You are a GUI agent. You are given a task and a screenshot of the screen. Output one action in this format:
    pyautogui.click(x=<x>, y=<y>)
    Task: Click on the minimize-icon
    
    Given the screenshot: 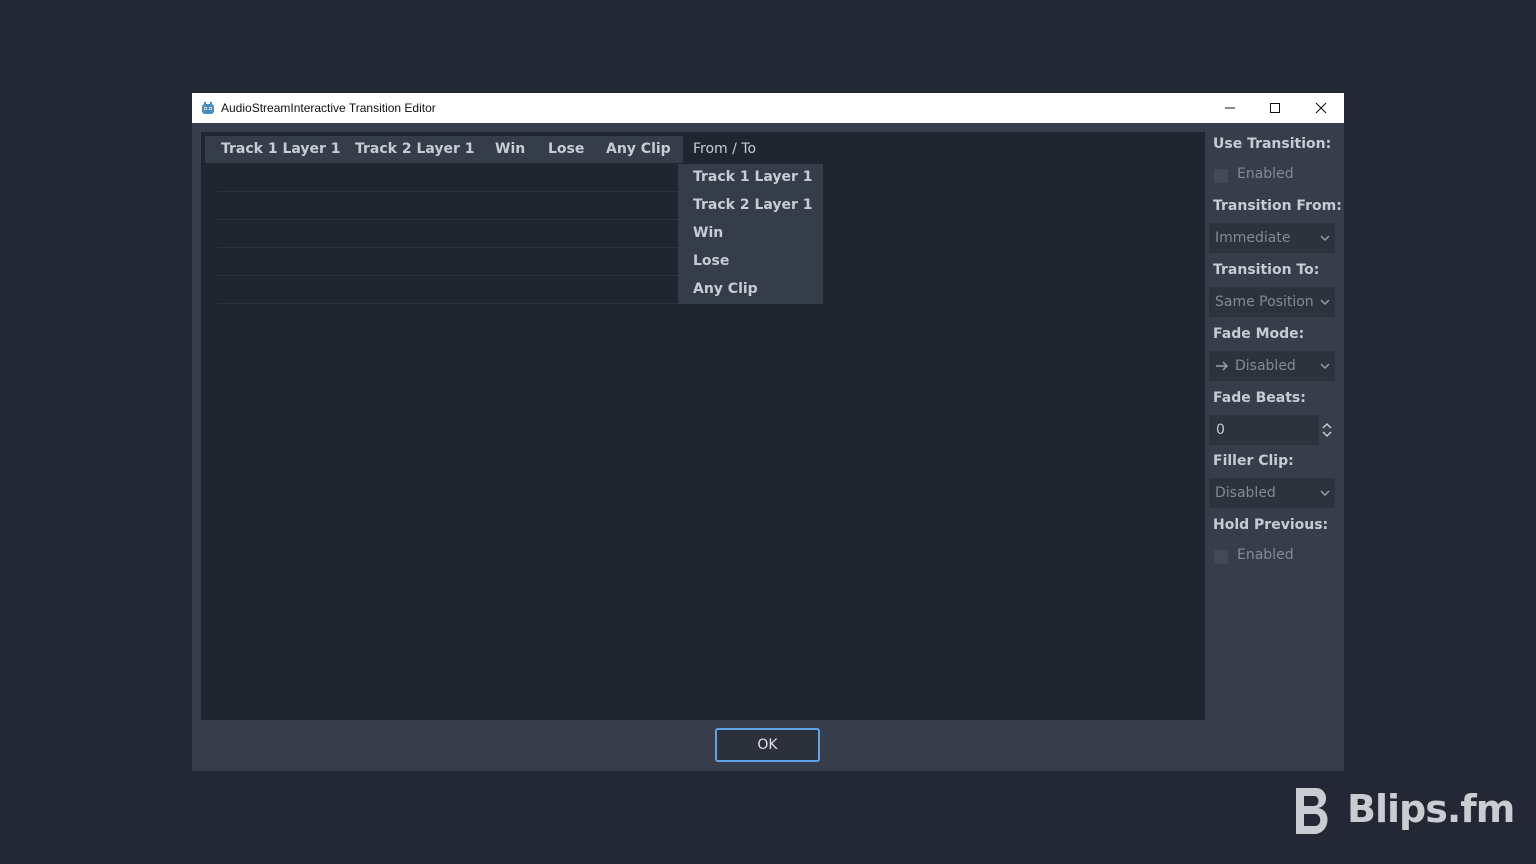 What is the action you would take?
    pyautogui.click(x=1230, y=108)
    